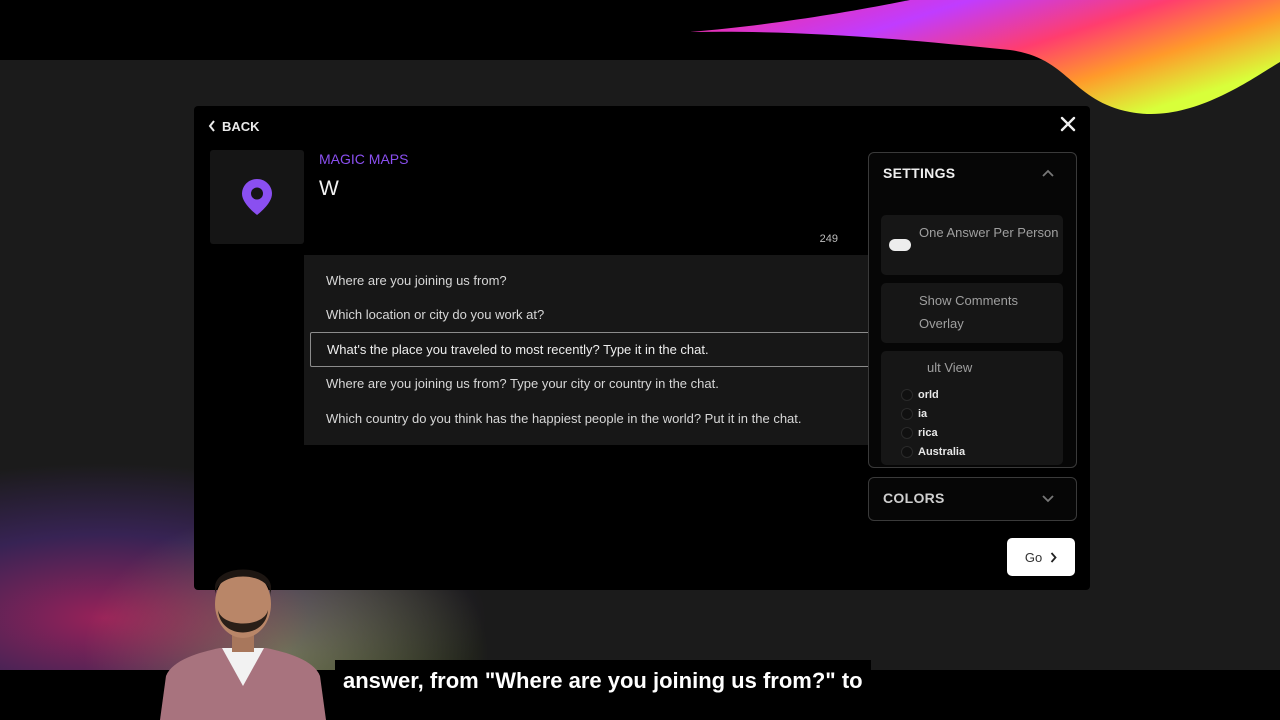  Describe the element at coordinates (243, 644) in the screenshot. I see `presenter-video` at that location.